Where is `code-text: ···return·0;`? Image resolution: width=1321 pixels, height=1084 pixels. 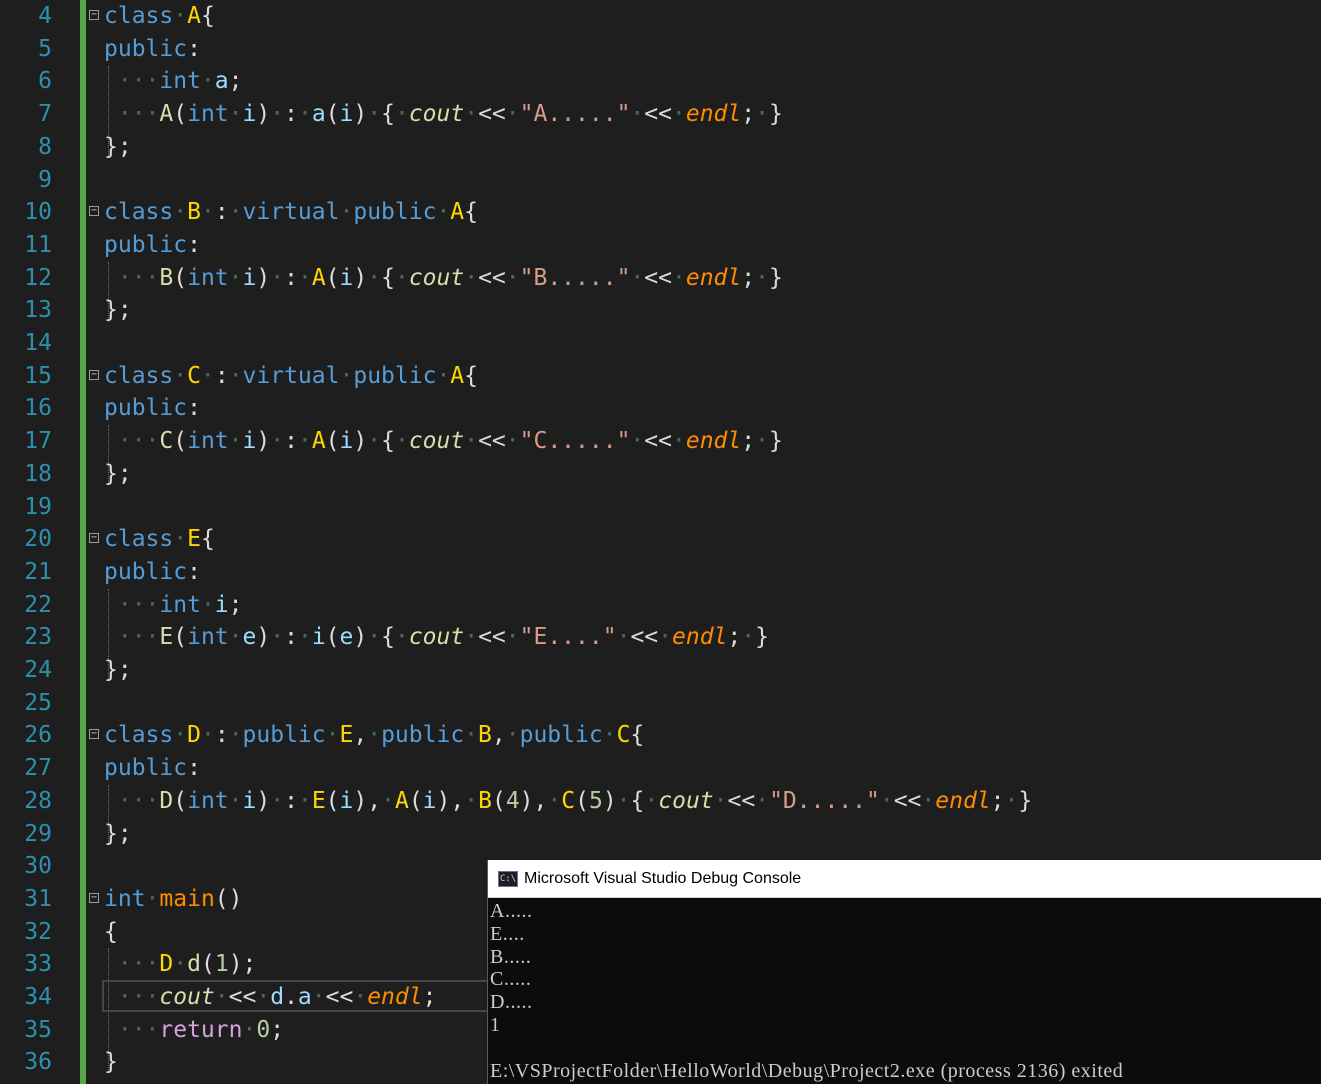 code-text: ···return·0; is located at coordinates (194, 1030).